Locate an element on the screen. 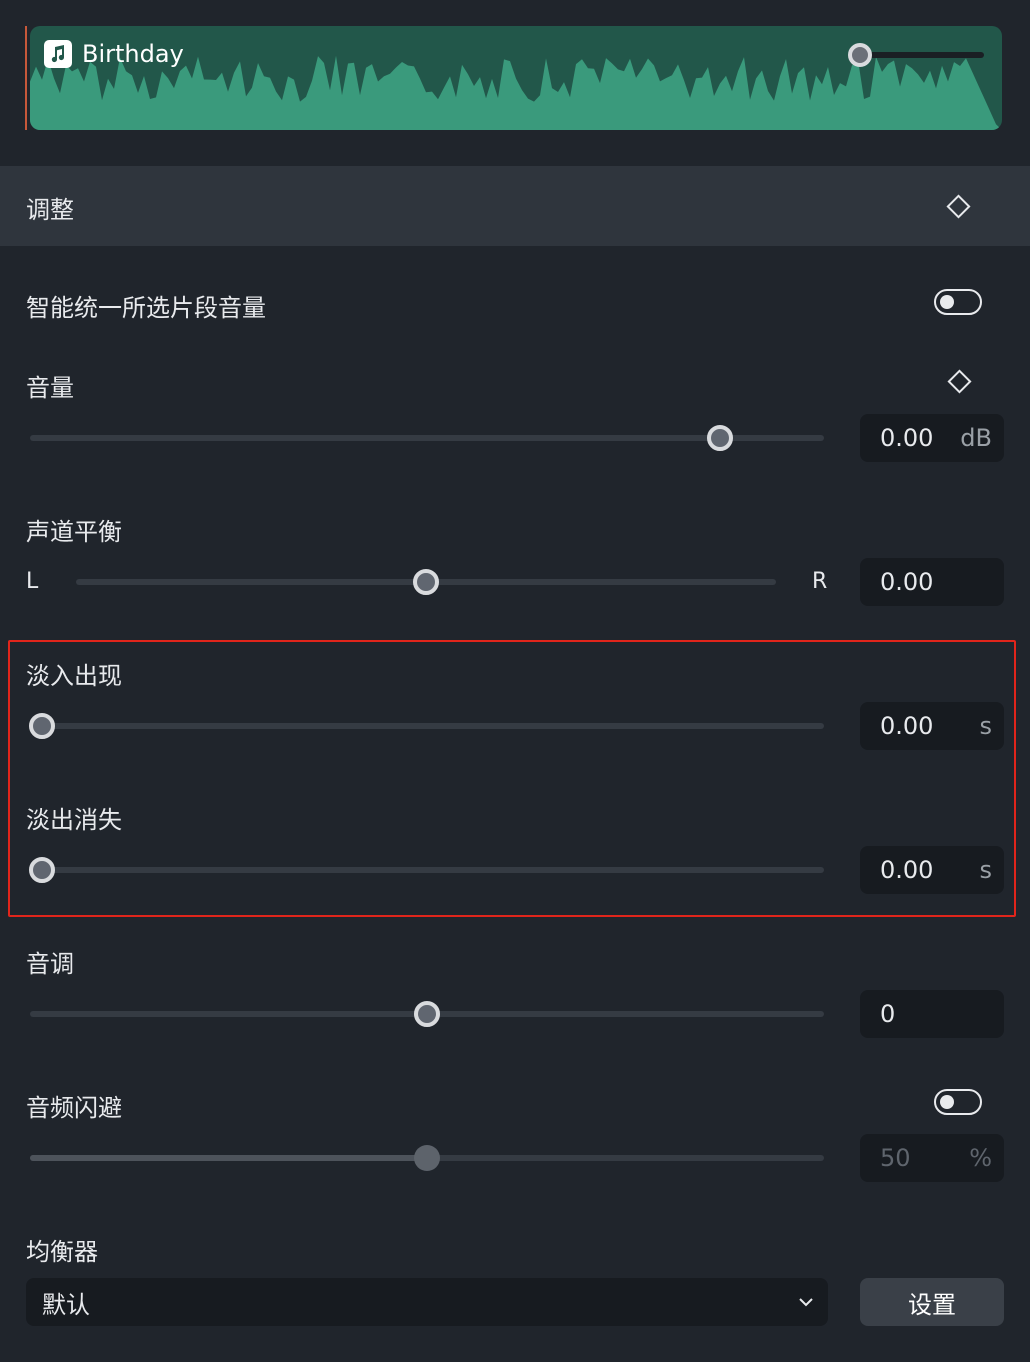  volume-value: 0.00 is located at coordinates (907, 438).